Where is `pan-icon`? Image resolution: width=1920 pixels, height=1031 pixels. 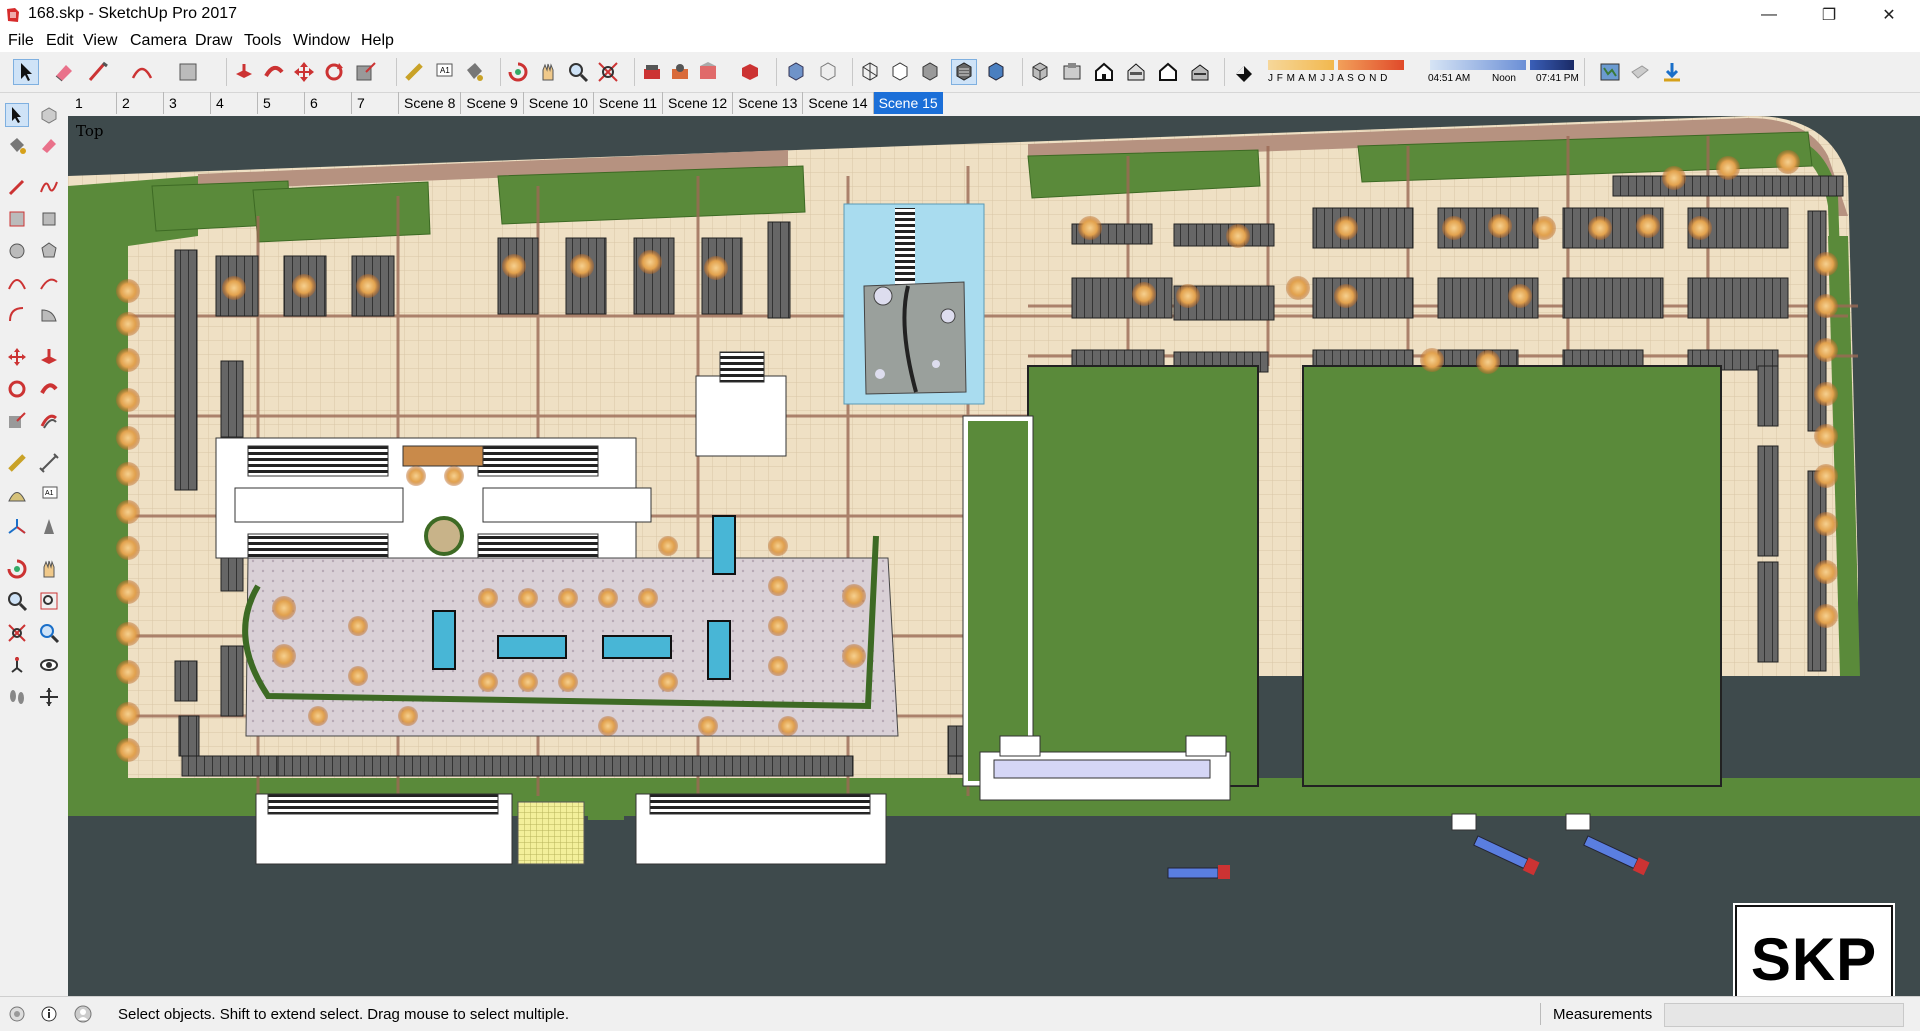
pan-icon is located at coordinates (49, 569).